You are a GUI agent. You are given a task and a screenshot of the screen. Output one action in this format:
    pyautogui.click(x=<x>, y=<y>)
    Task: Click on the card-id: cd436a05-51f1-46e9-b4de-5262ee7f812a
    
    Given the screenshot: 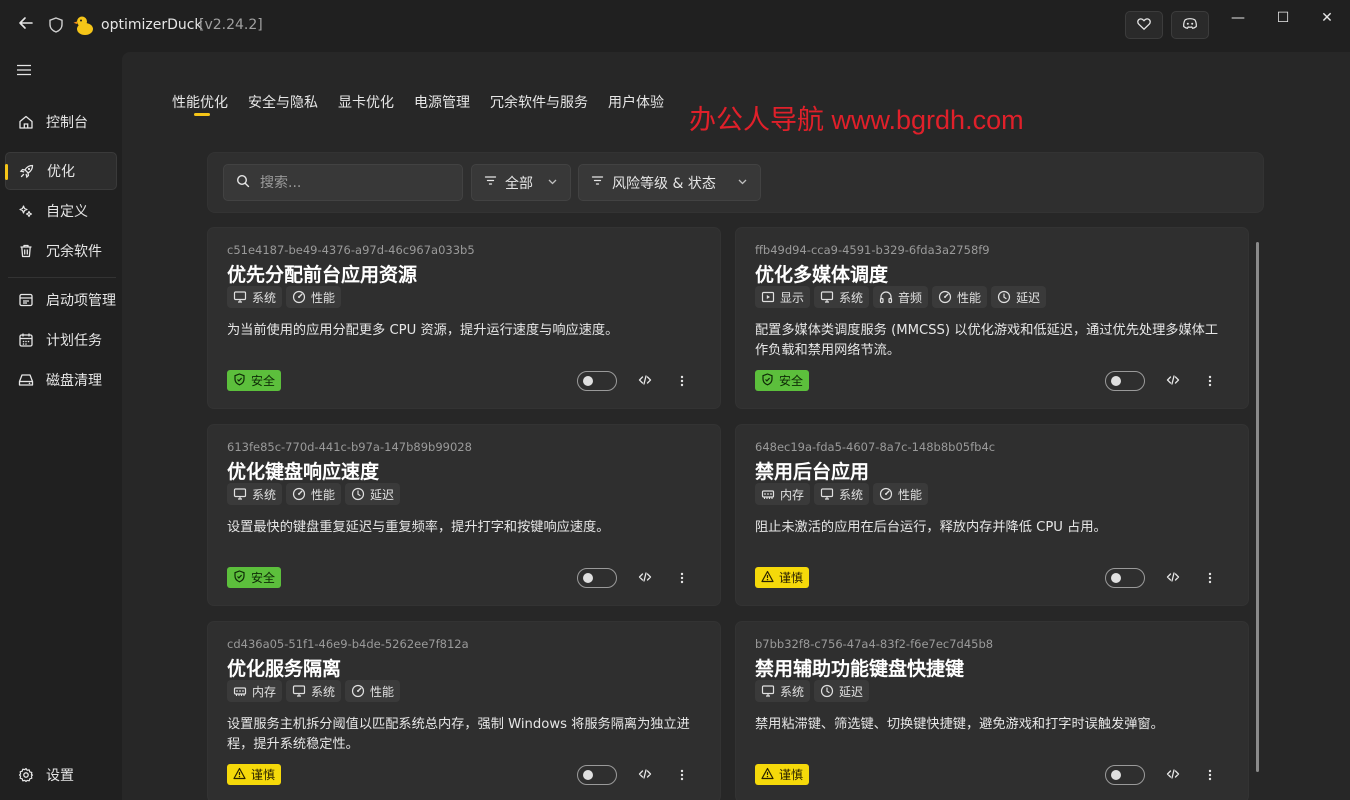 What is the action you would take?
    pyautogui.click(x=348, y=644)
    